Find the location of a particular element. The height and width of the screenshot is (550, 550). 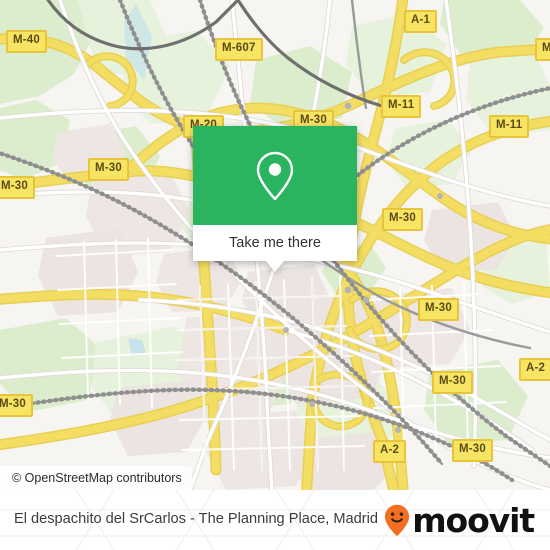

map-pin-icon is located at coordinates (275, 175).